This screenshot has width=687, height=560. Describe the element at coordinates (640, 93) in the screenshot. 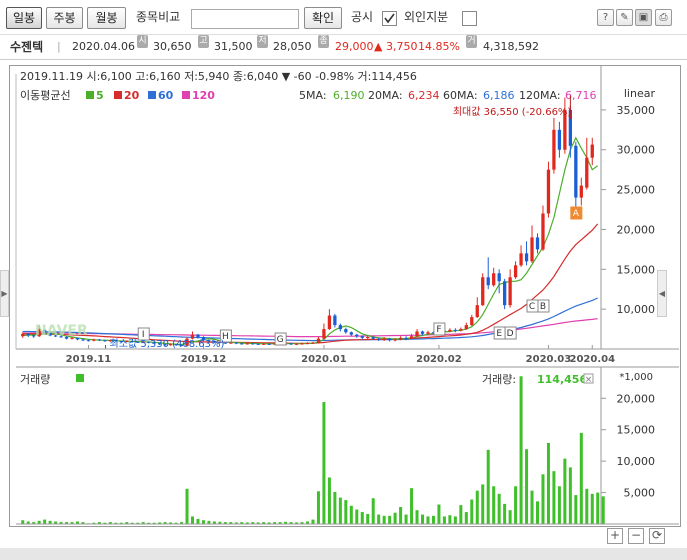

I see `scale-label: linear` at that location.